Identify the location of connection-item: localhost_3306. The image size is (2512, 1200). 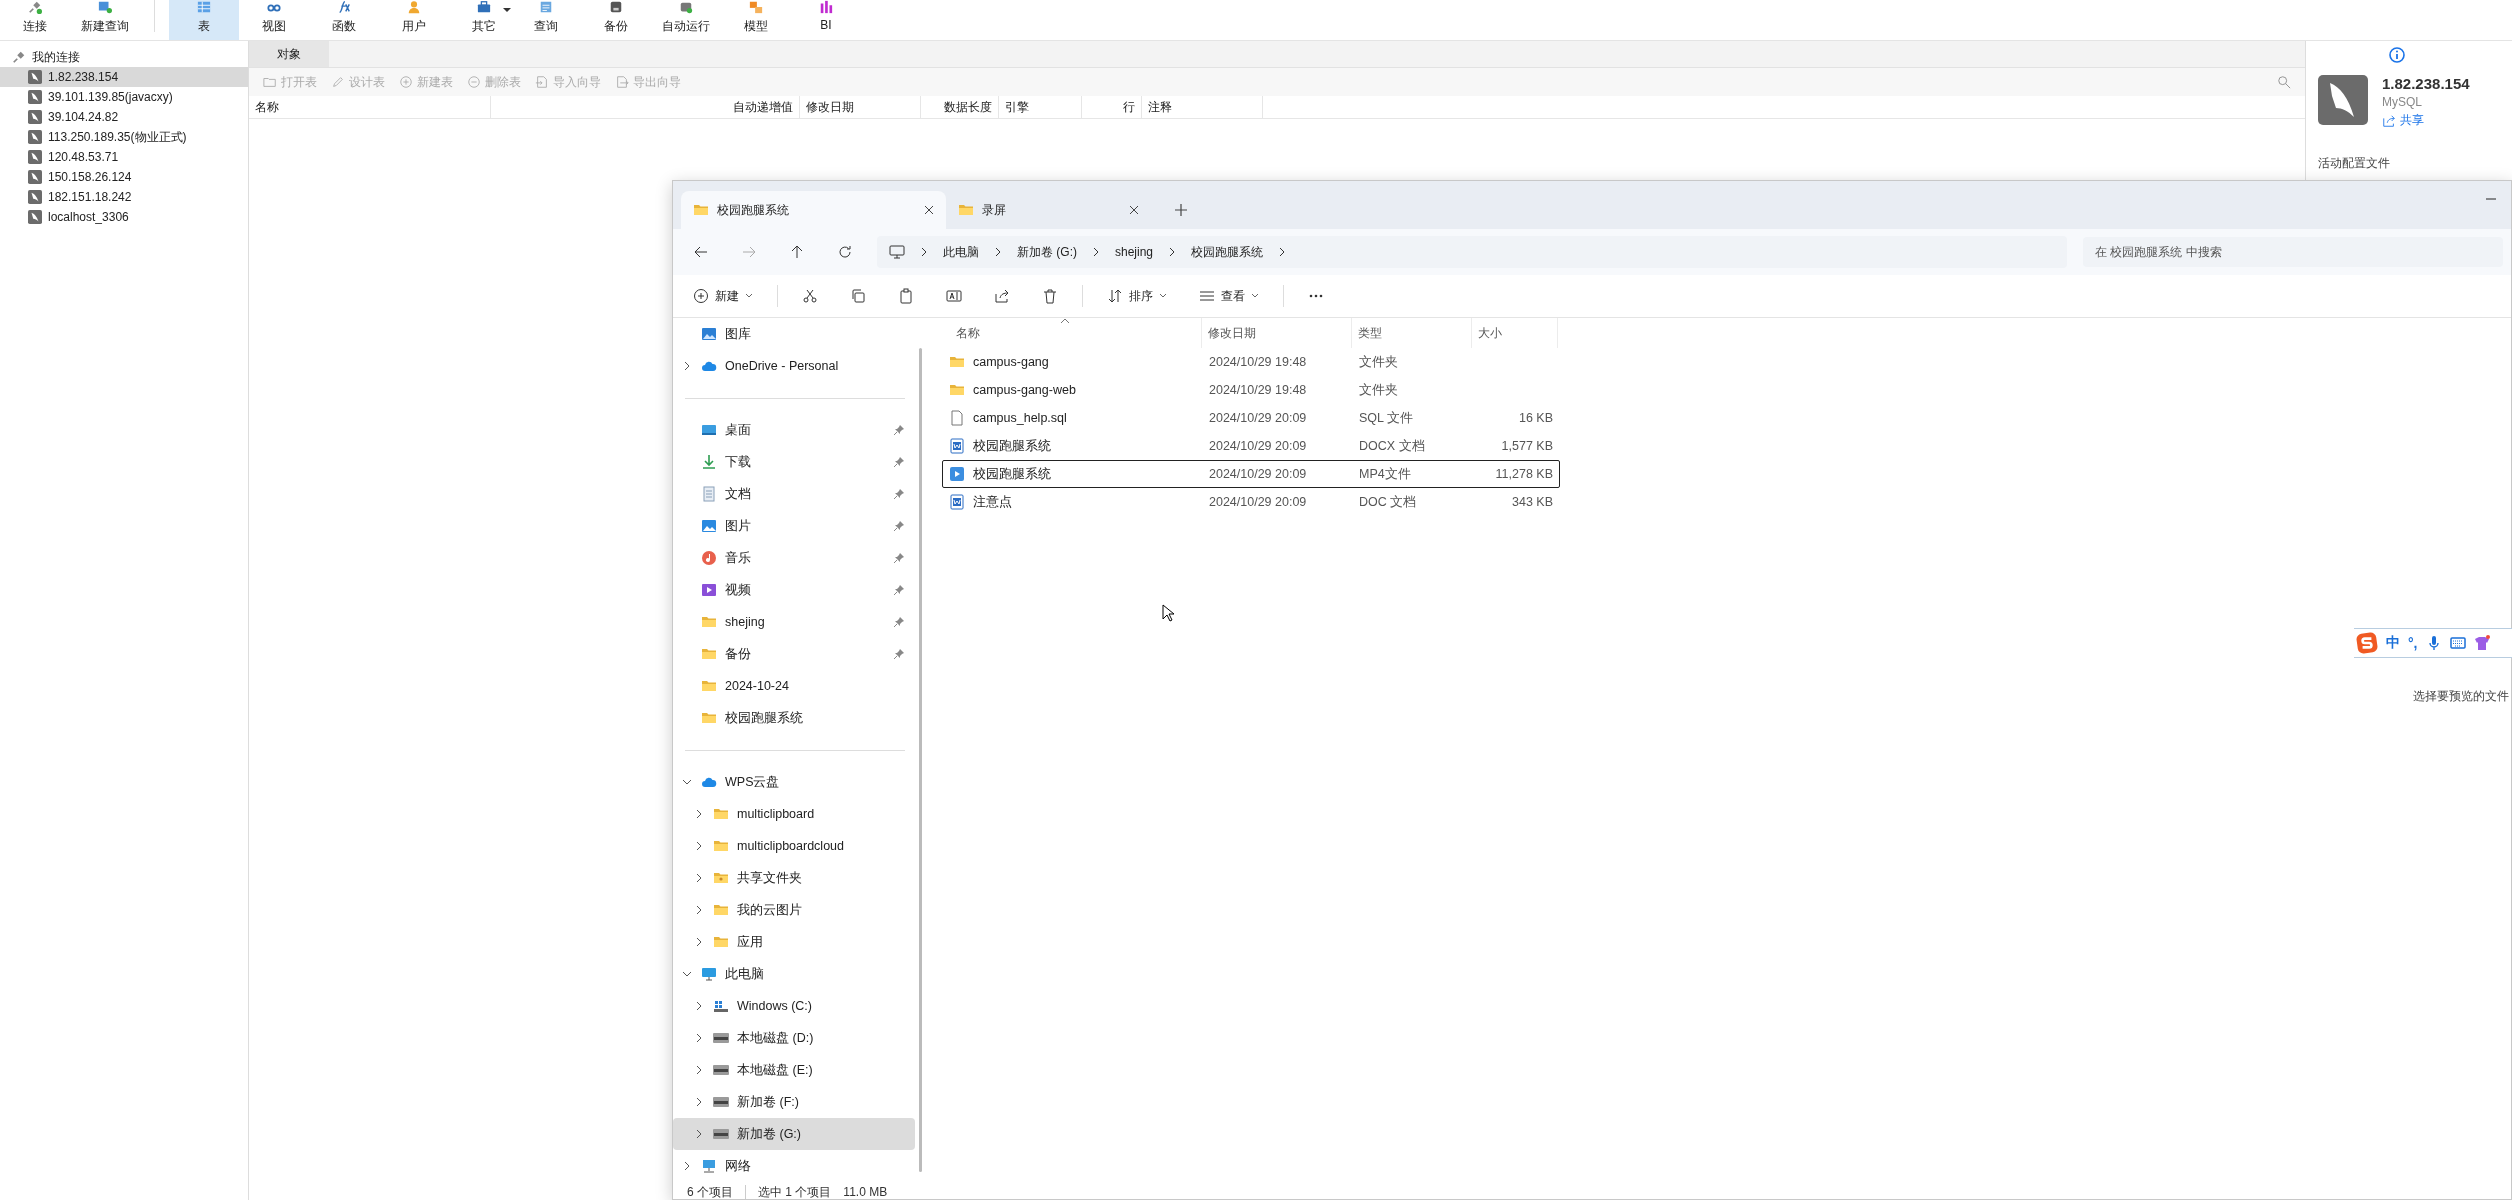
(124, 217).